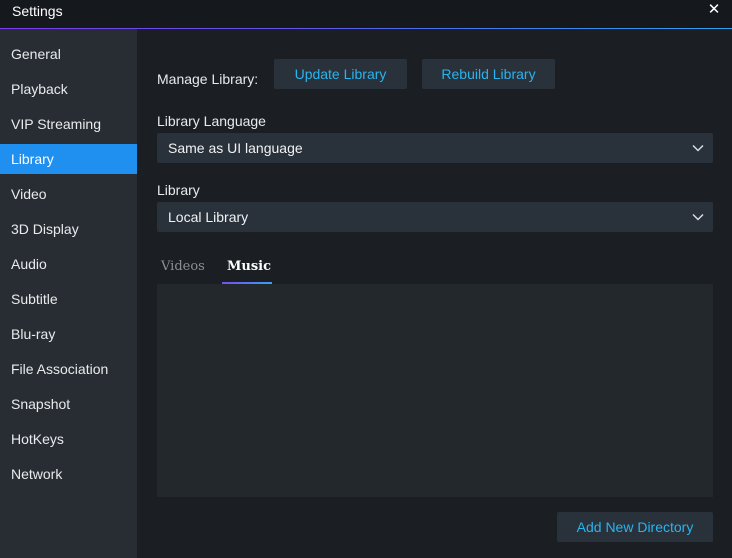  Describe the element at coordinates (714, 10) in the screenshot. I see `close-icon: ✕` at that location.